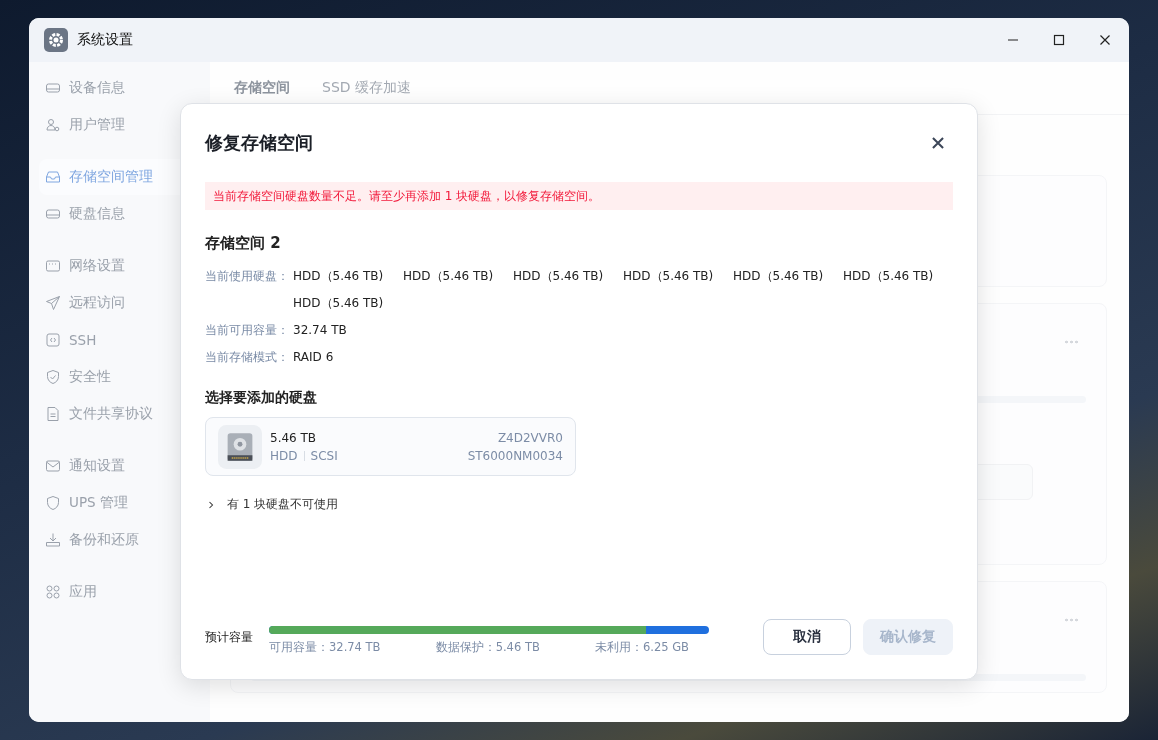 The image size is (1158, 740). Describe the element at coordinates (325, 647) in the screenshot. I see `legend-text: 可用容量：32.74 TB` at that location.